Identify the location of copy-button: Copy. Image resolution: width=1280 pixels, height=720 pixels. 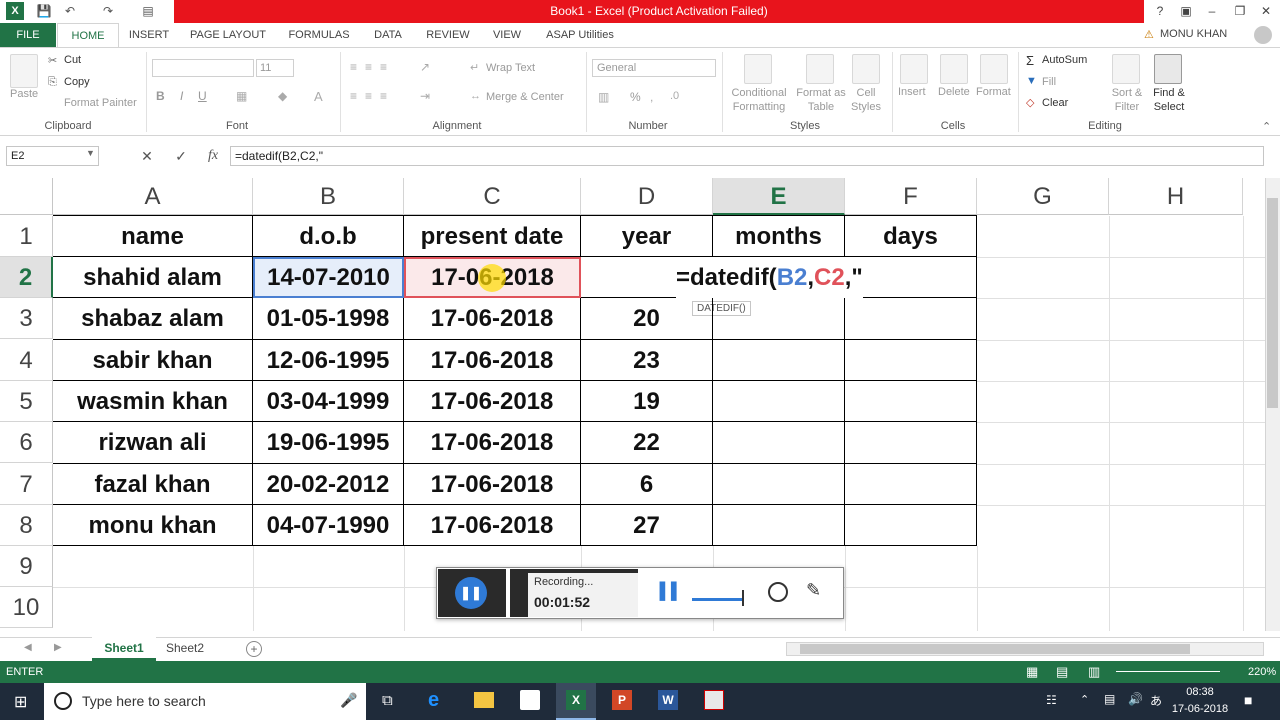
(77, 82).